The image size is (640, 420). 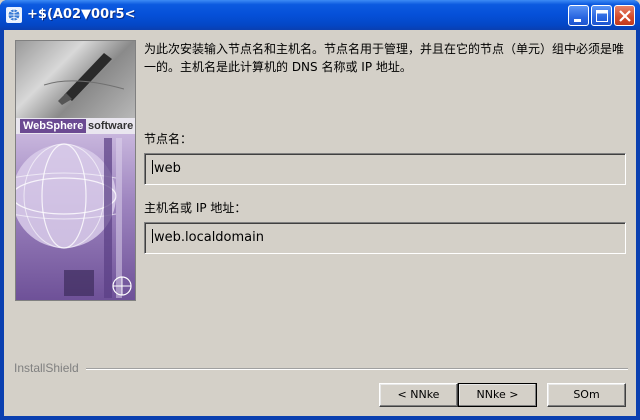 I want to click on node-name-input: web, so click(x=385, y=169).